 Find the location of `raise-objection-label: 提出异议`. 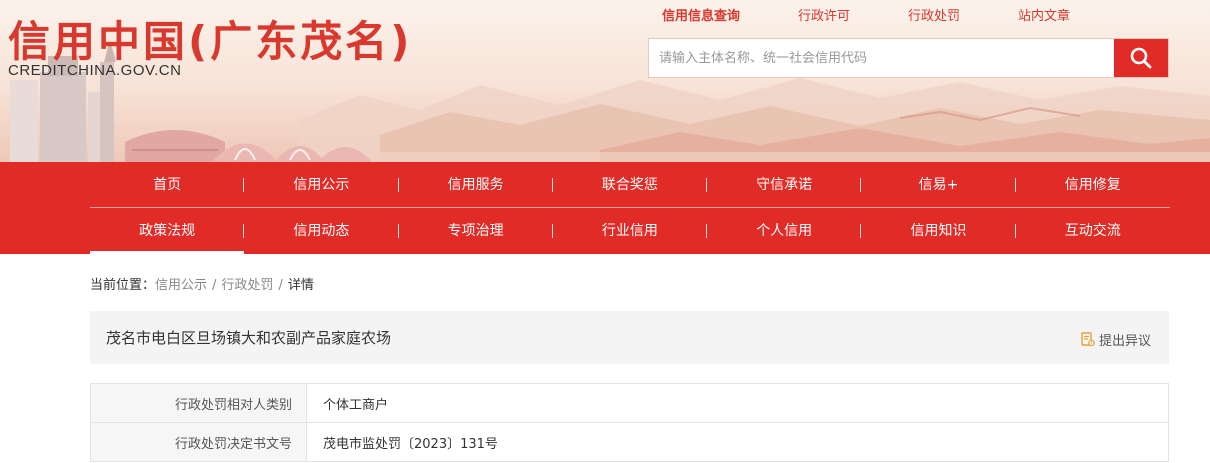

raise-objection-label: 提出异议 is located at coordinates (1124, 341).